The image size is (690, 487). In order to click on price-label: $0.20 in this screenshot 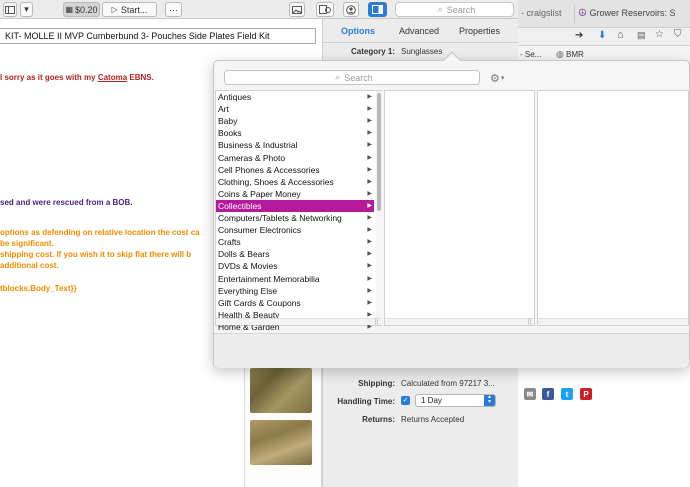, I will do `click(86, 9)`.